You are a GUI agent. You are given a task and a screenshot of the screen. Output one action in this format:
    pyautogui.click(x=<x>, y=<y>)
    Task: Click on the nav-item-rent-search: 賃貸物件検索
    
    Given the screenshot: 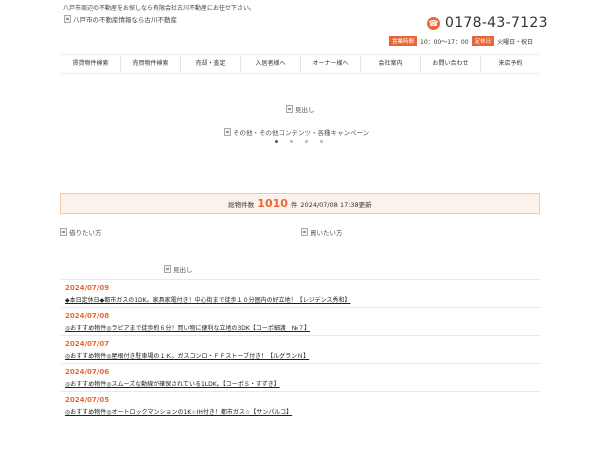 What is the action you would take?
    pyautogui.click(x=91, y=64)
    